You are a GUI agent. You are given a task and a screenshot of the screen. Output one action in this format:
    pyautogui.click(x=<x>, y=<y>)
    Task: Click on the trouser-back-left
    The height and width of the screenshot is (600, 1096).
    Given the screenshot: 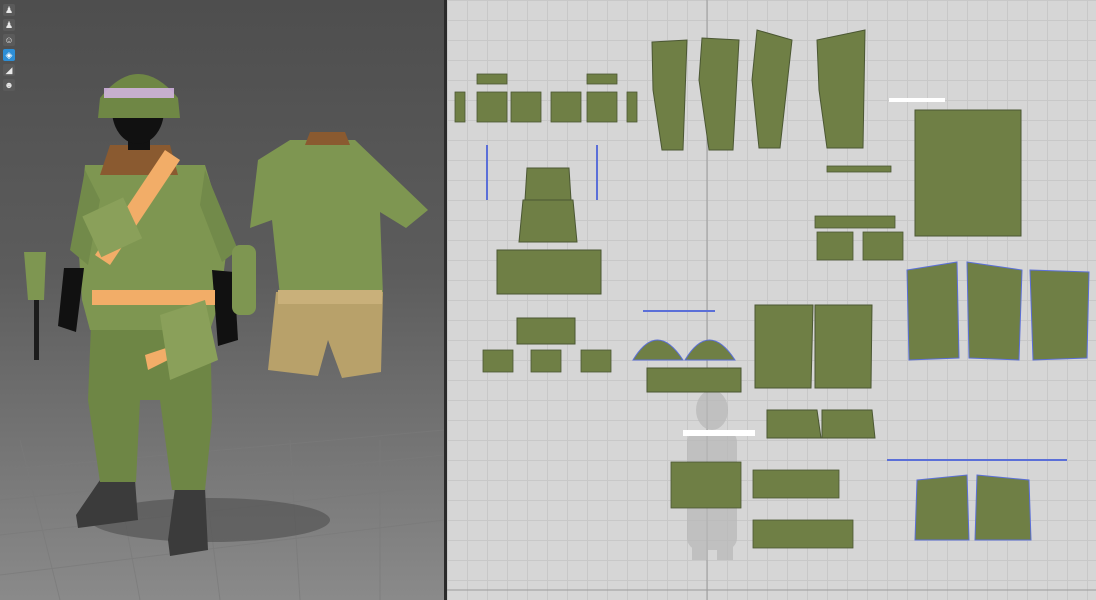 What is the action you would take?
    pyautogui.click(x=719, y=94)
    